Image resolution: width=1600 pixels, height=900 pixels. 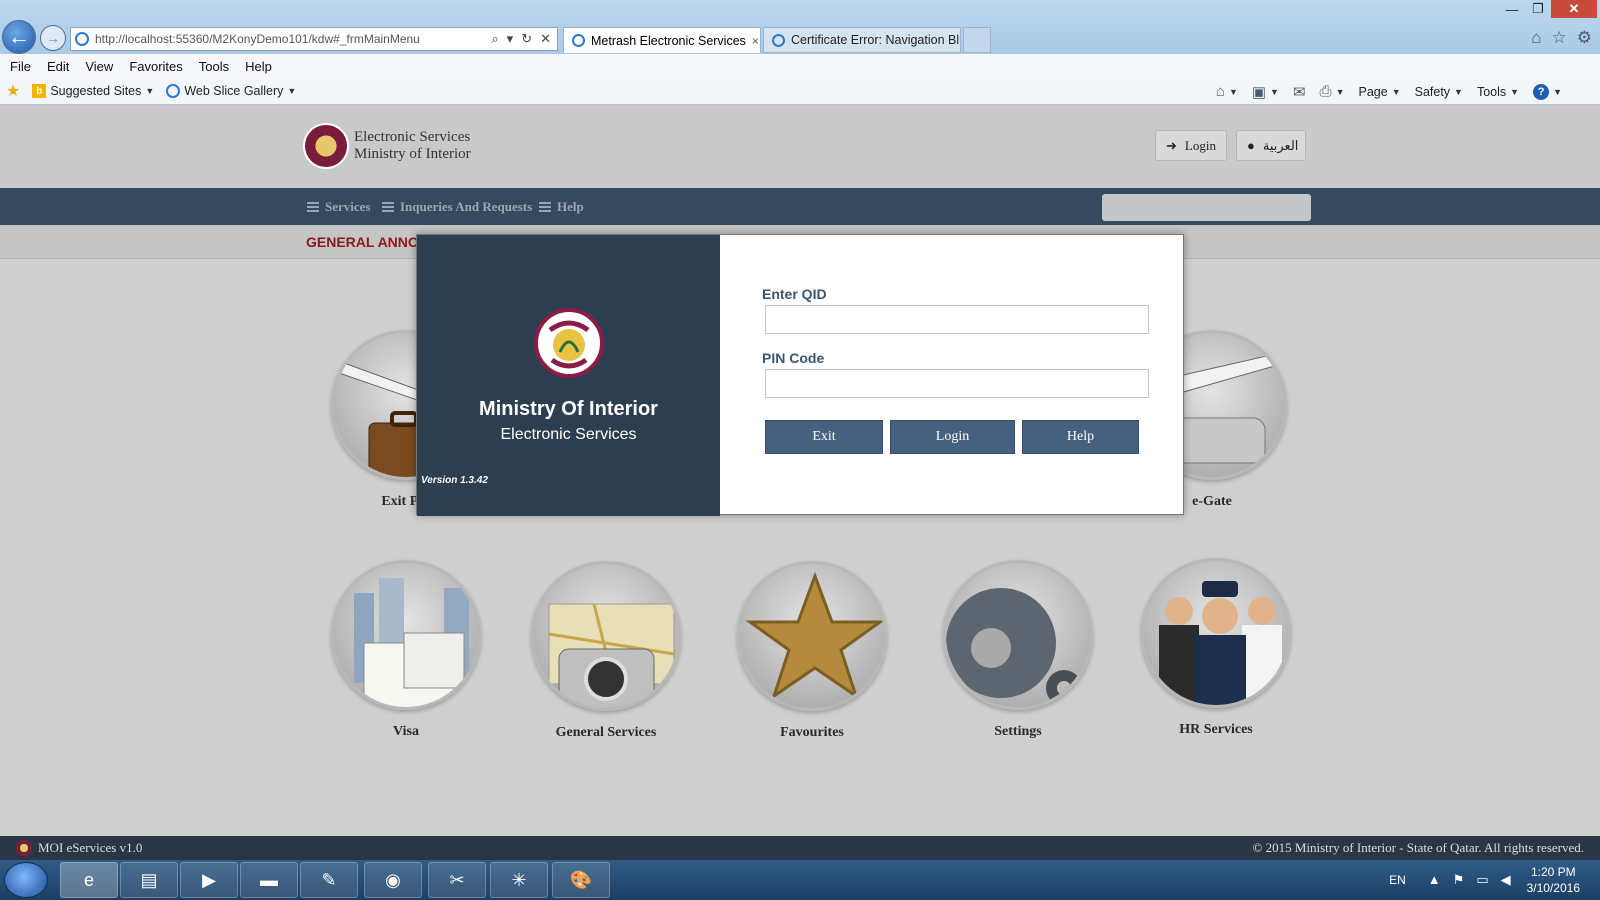 What do you see at coordinates (561, 206) in the screenshot?
I see `nav-help: Help` at bounding box center [561, 206].